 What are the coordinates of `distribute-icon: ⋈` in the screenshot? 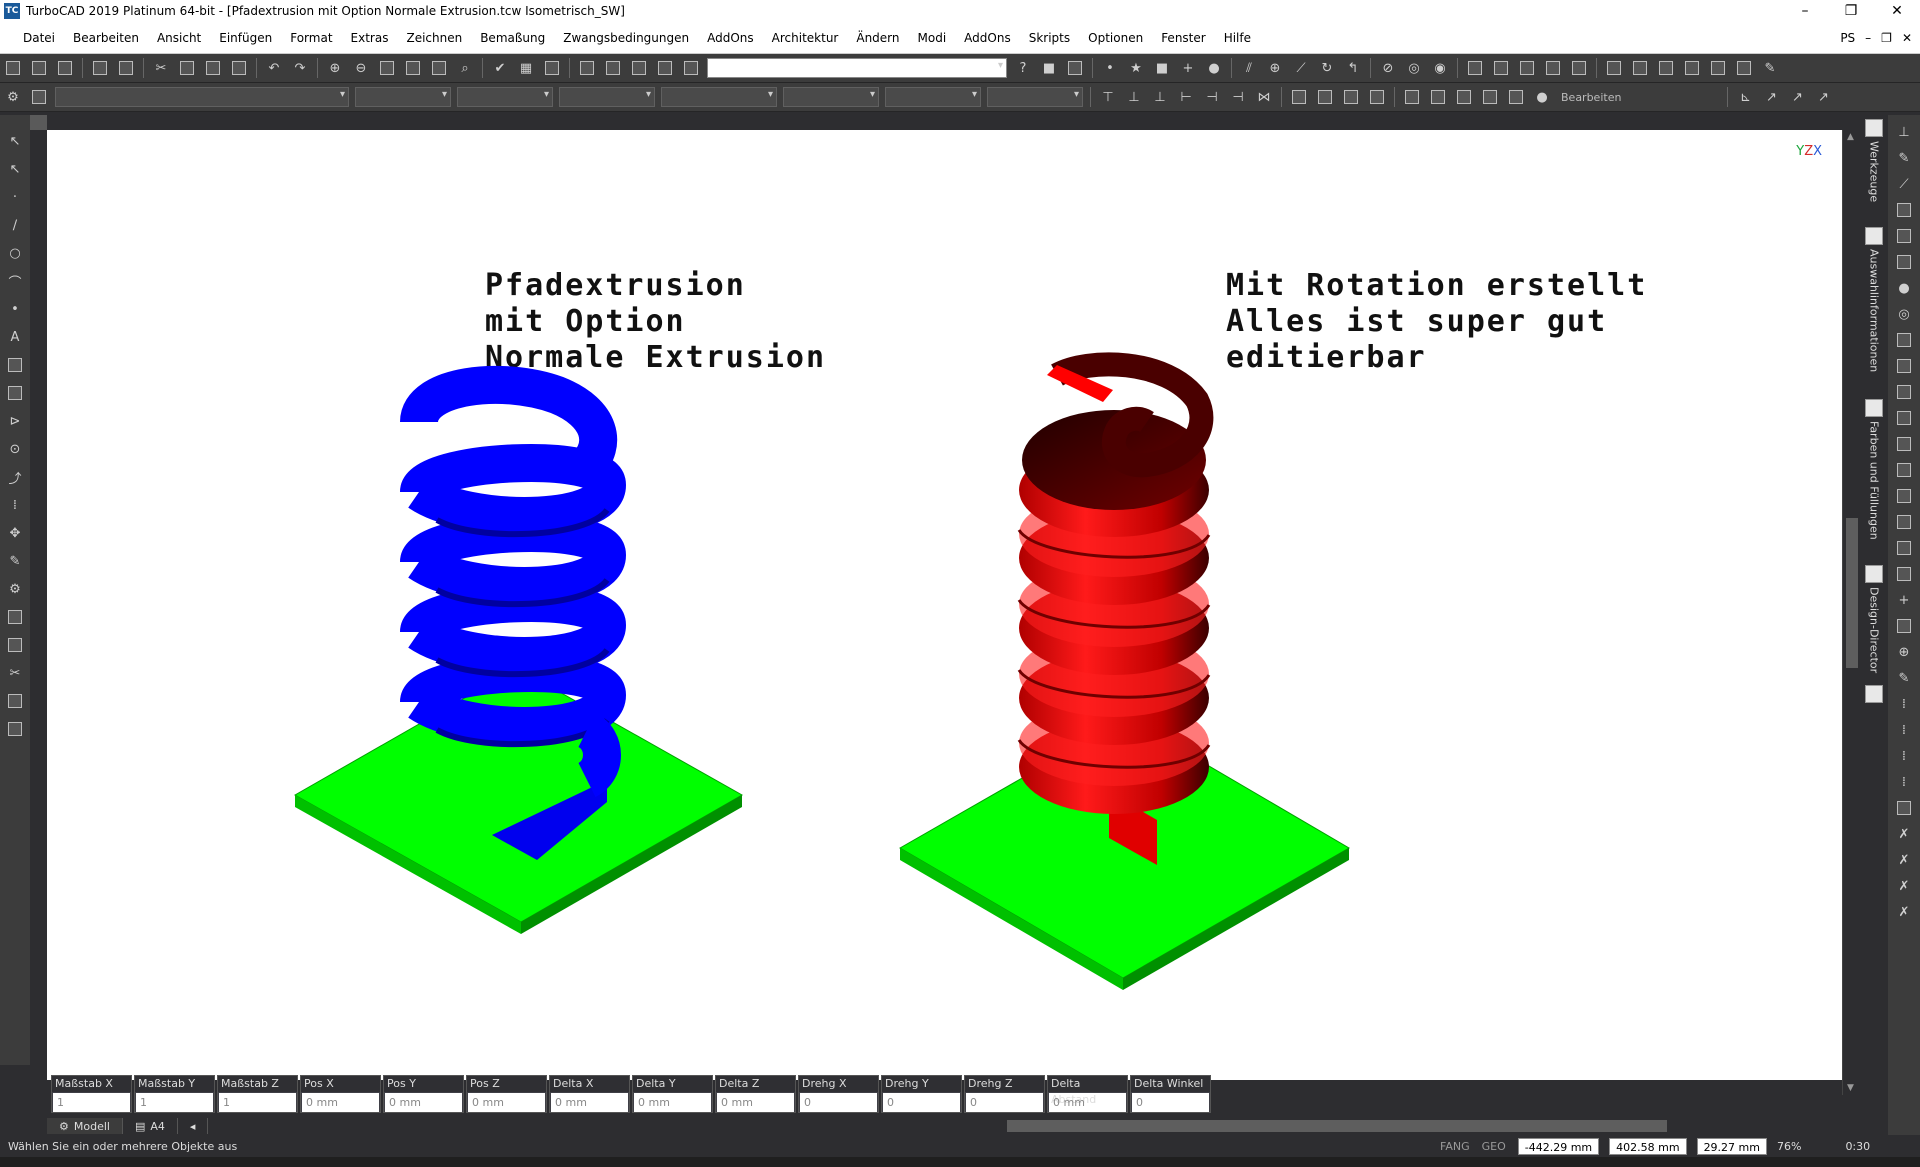 It's located at (1264, 97).